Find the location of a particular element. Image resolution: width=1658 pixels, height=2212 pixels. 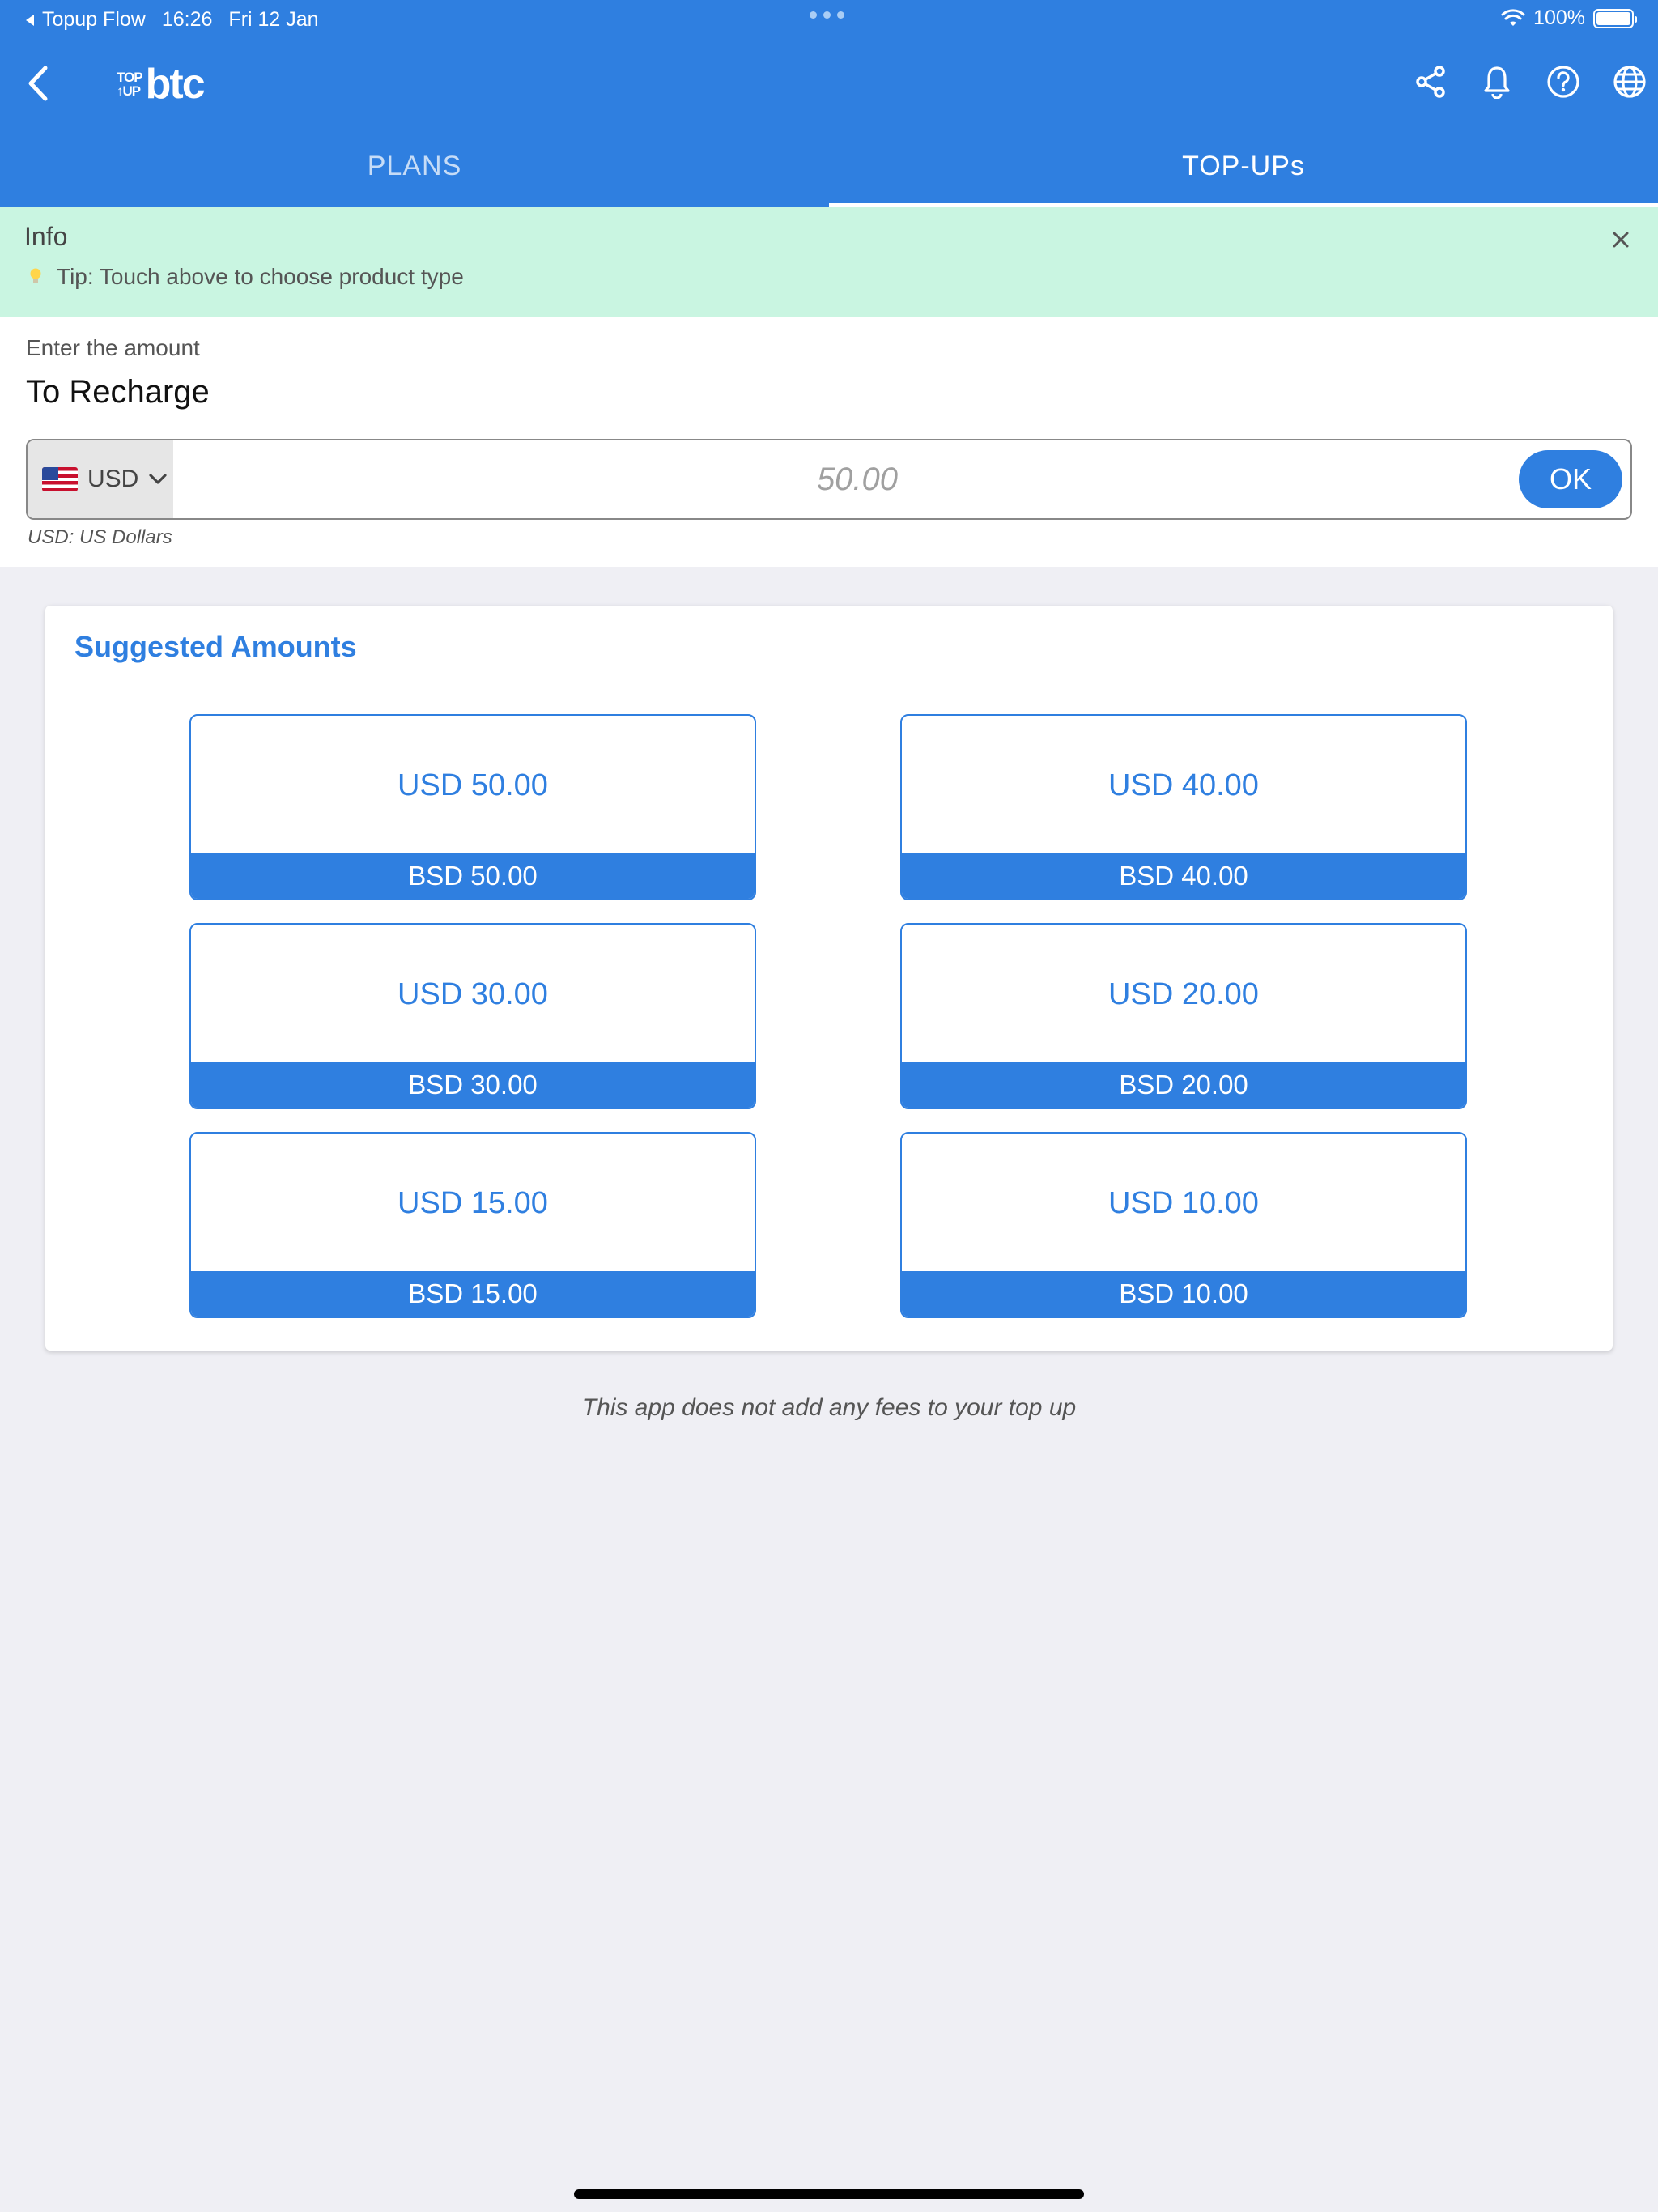

back-app-name: Topup Flow is located at coordinates (94, 19).